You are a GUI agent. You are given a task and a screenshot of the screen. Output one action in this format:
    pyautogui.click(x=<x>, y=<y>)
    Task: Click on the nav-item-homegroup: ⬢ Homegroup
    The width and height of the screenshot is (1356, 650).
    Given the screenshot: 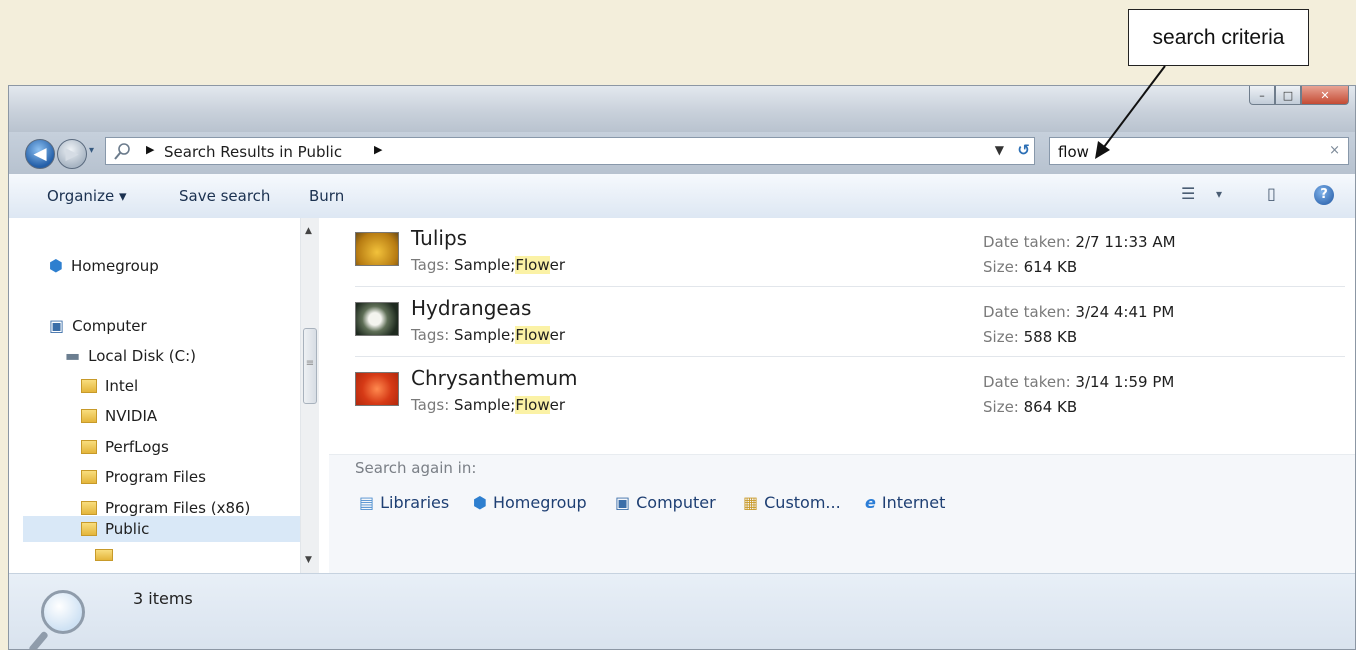 What is the action you would take?
    pyautogui.click(x=104, y=265)
    